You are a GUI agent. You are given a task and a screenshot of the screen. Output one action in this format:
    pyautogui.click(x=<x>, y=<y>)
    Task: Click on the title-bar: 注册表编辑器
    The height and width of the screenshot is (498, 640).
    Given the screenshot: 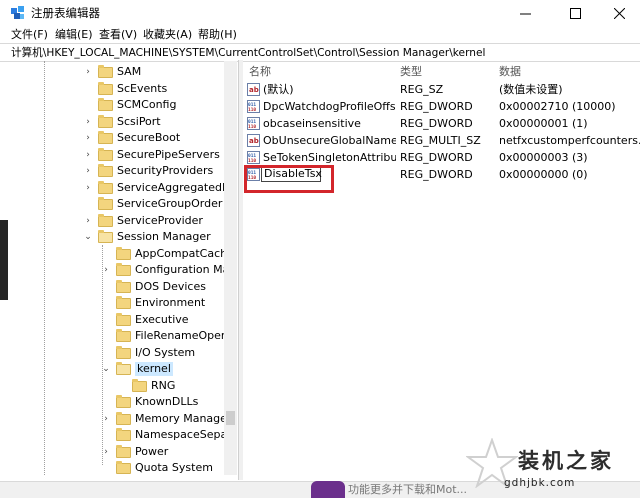 What is the action you would take?
    pyautogui.click(x=320, y=13)
    